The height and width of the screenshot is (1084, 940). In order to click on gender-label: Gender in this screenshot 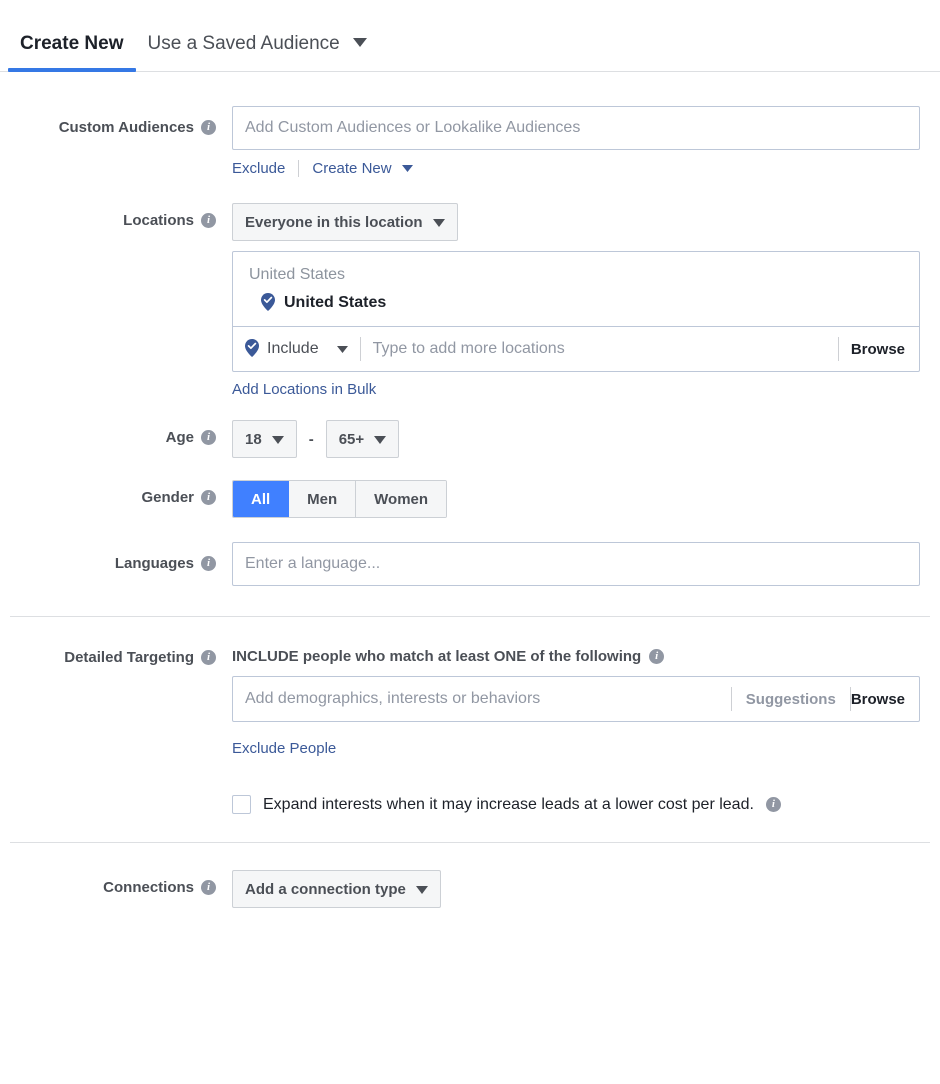, I will do `click(167, 497)`.